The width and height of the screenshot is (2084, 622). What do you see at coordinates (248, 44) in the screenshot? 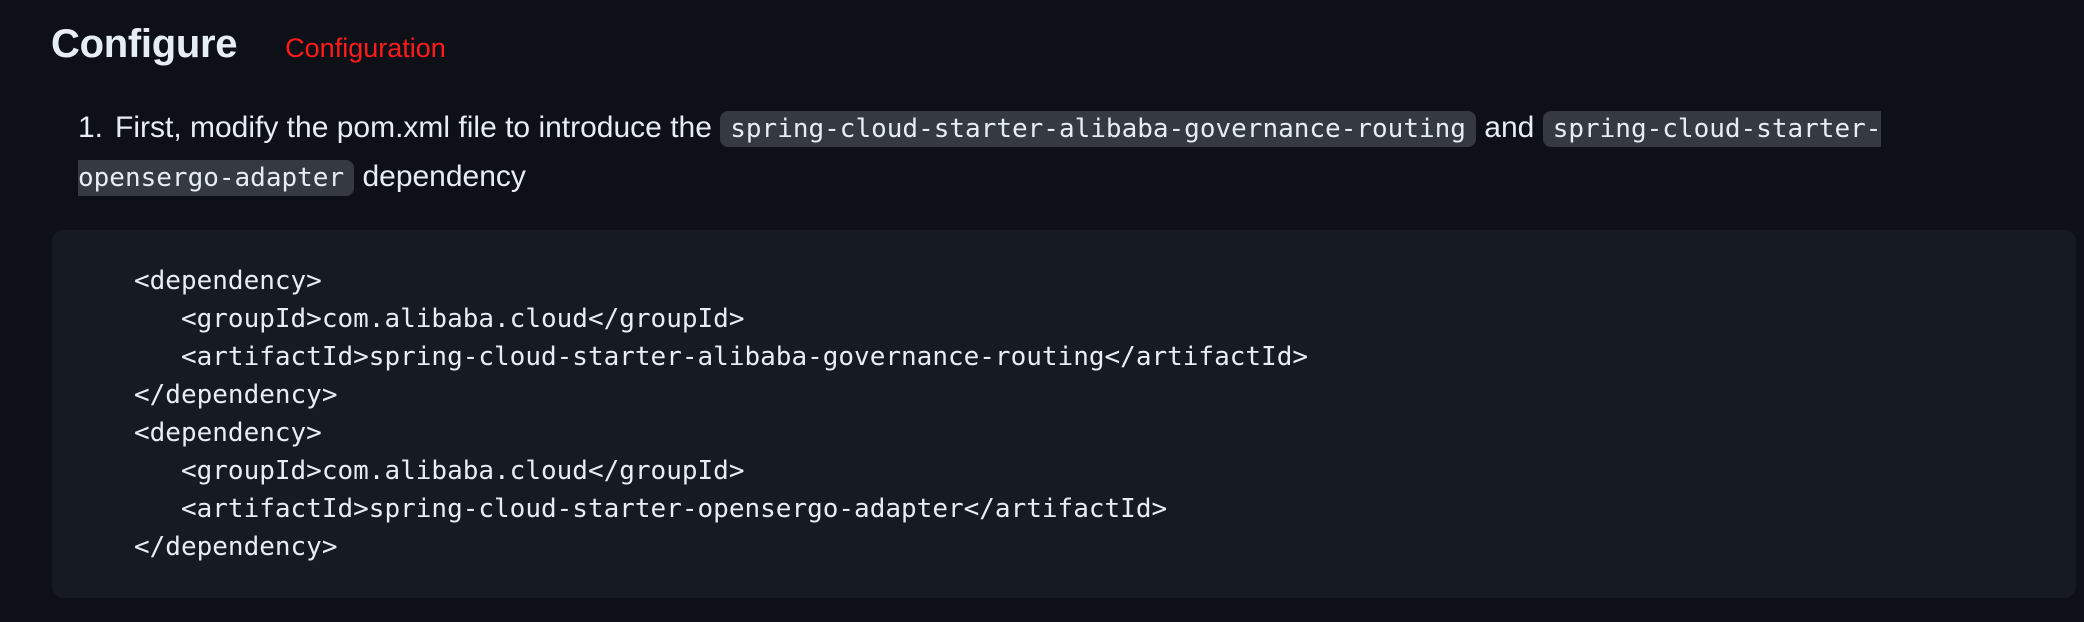
I see `section-header: Configure Configuration` at bounding box center [248, 44].